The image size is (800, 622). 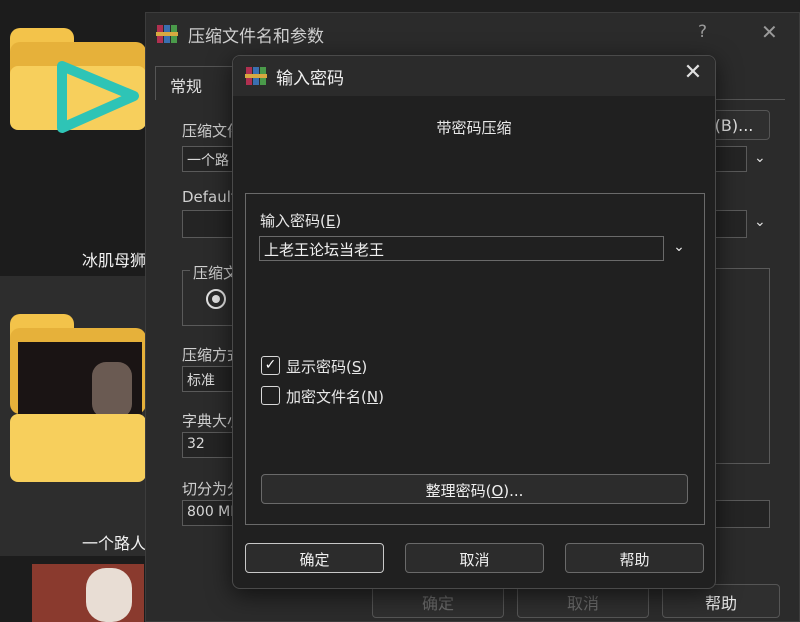 I want to click on show-password-hotkey: S, so click(x=356, y=367).